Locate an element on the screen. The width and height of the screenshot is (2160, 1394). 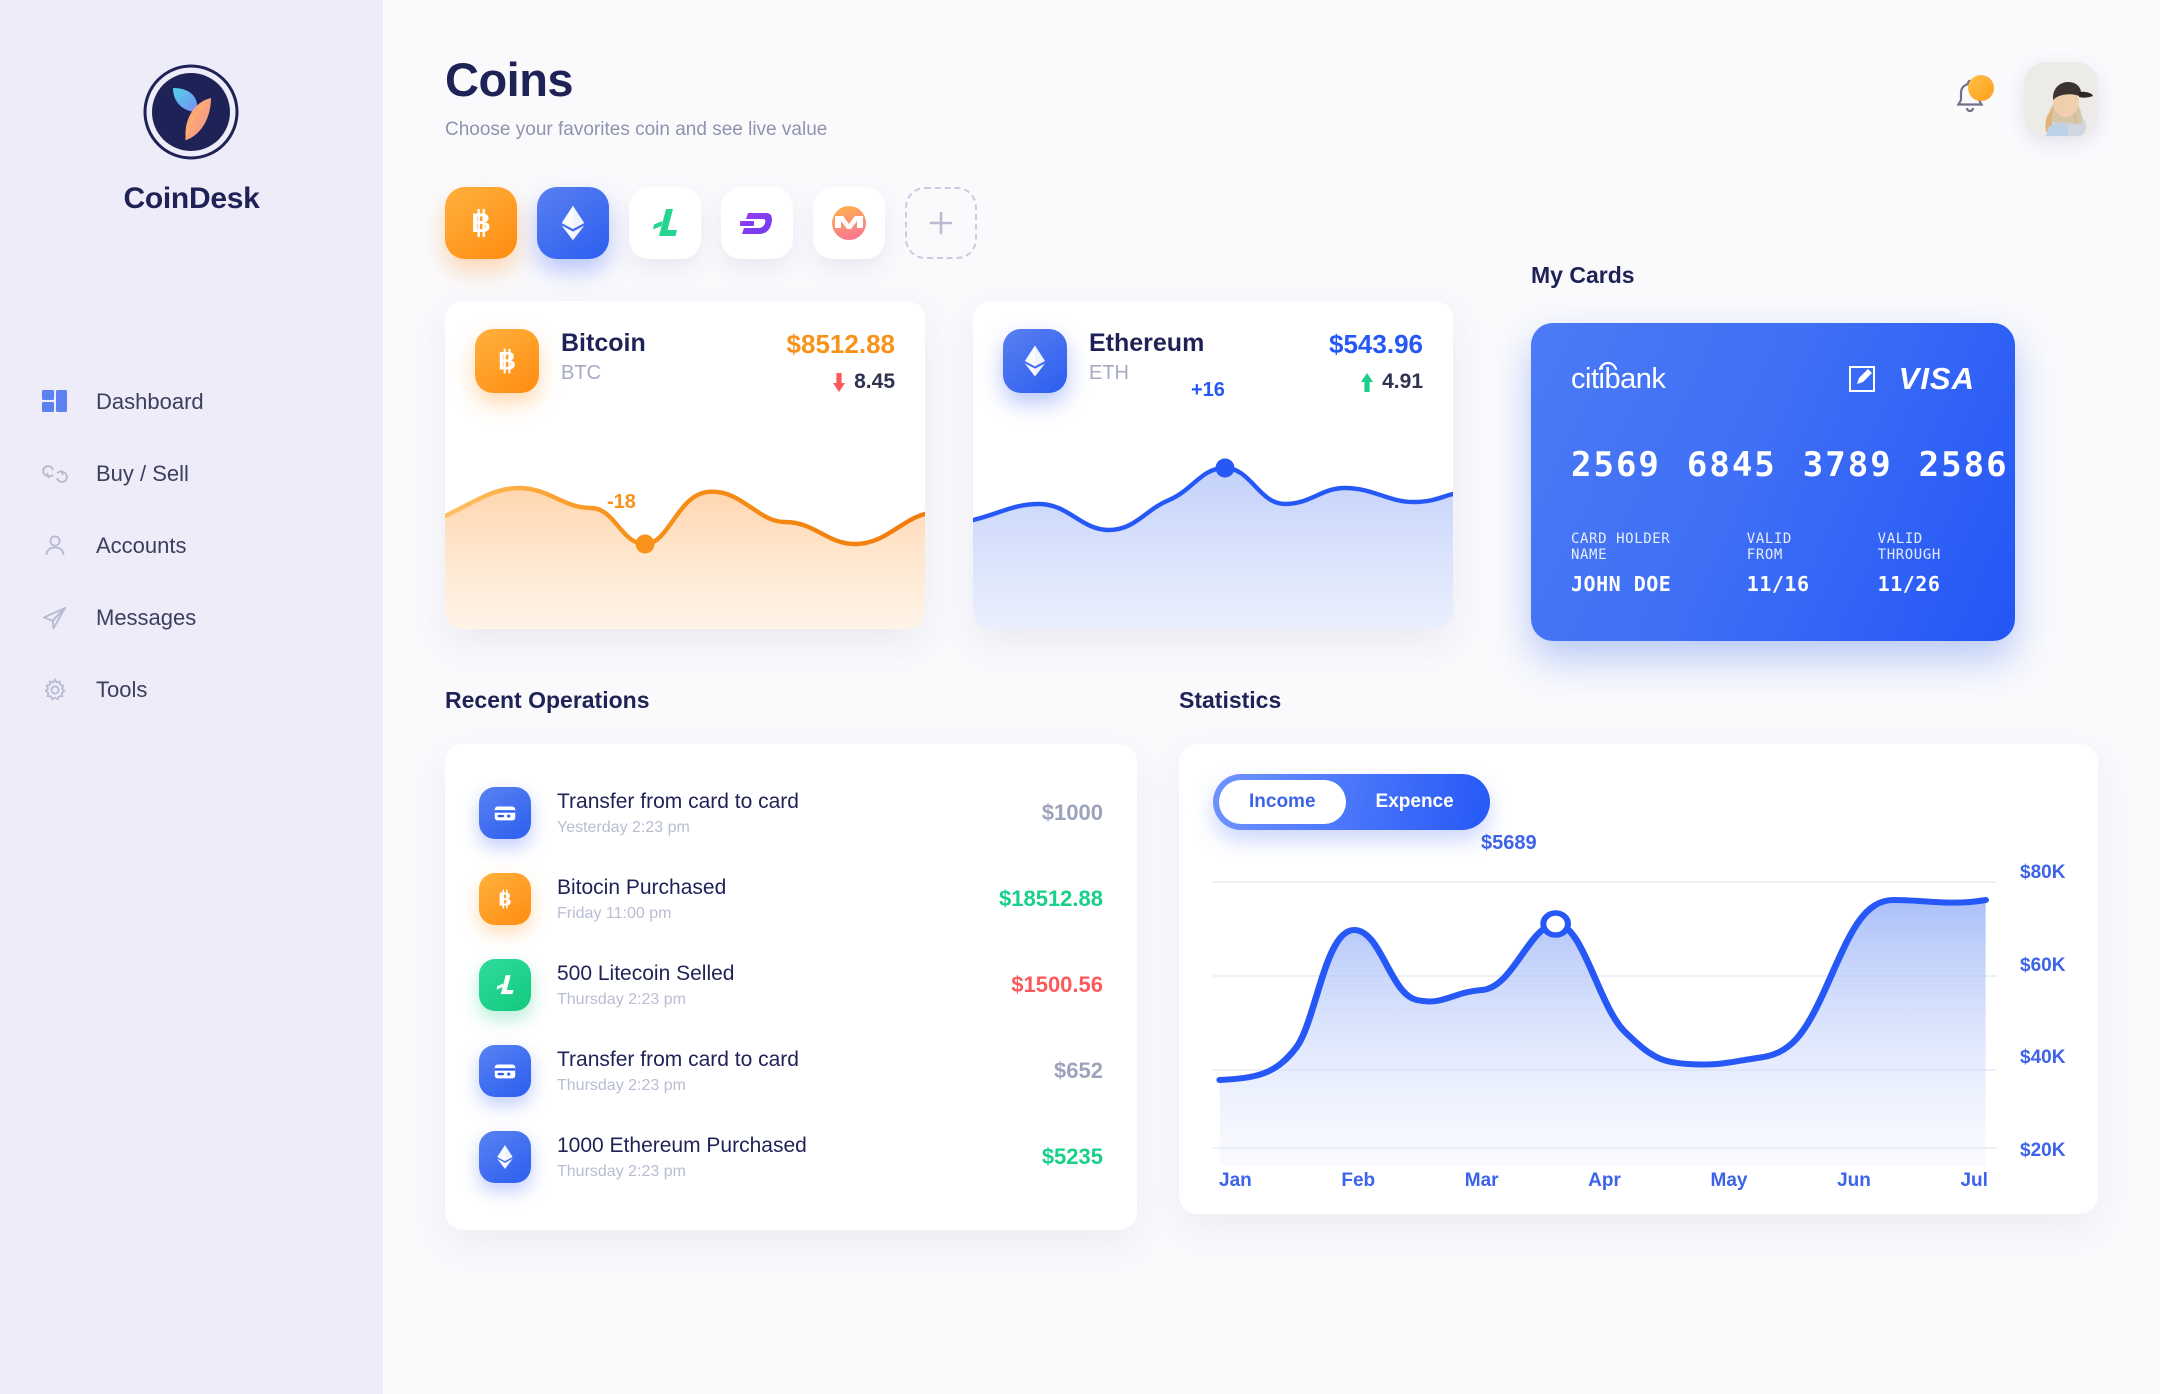
income-expense-toggle: Income Expence is located at coordinates (1351, 802).